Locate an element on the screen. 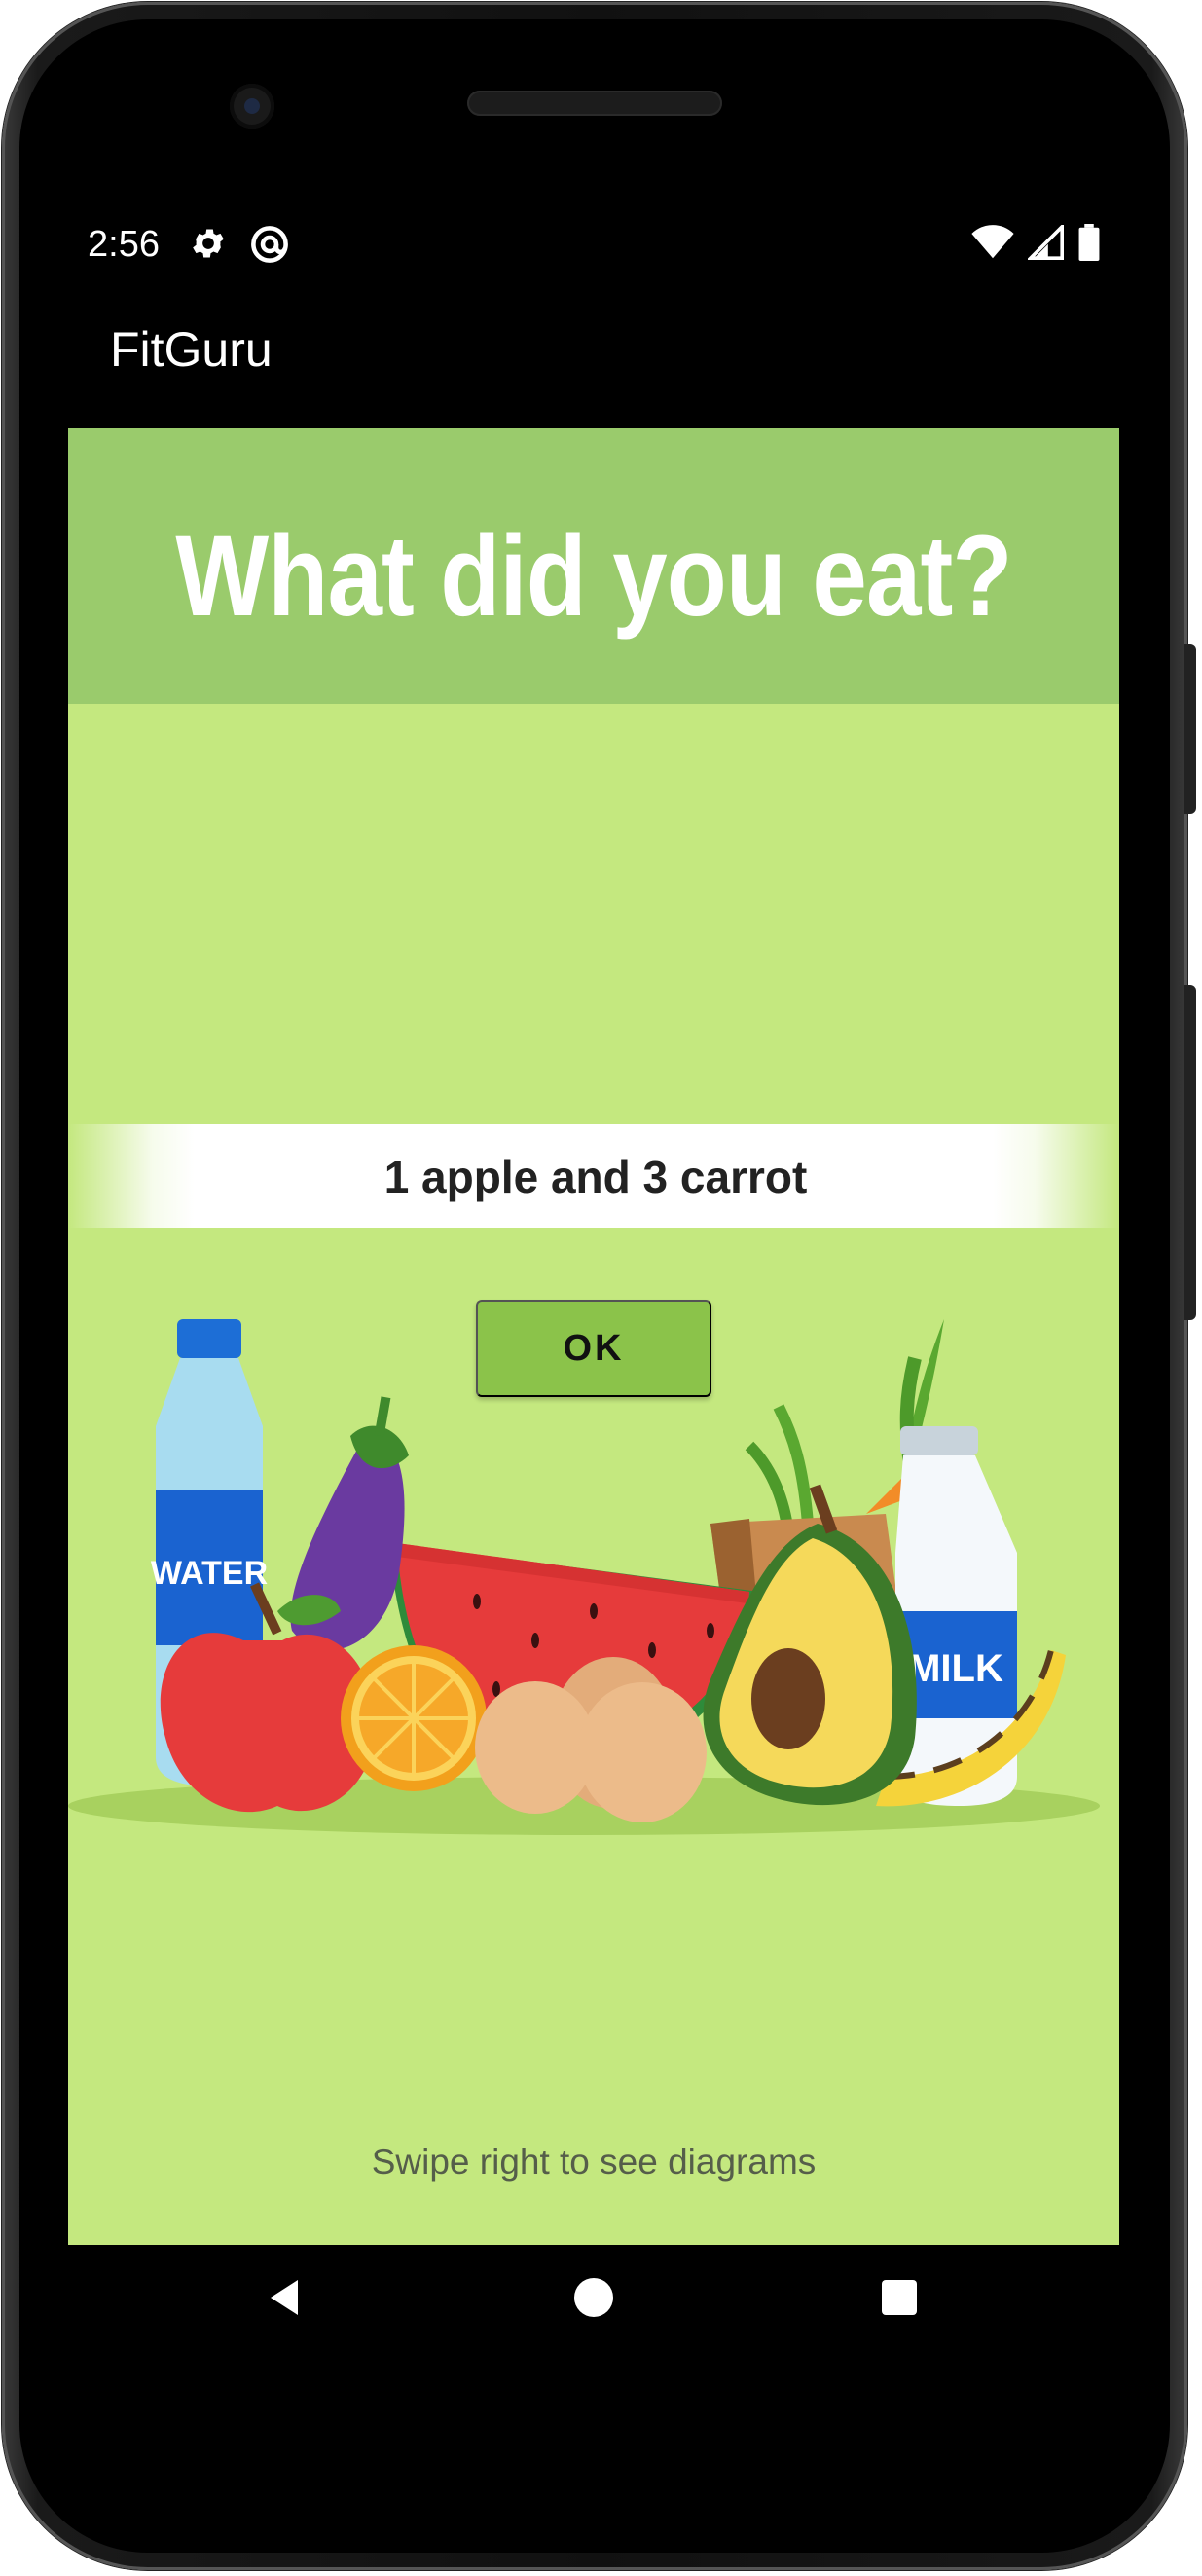  navigation-bar is located at coordinates (593, 2310).